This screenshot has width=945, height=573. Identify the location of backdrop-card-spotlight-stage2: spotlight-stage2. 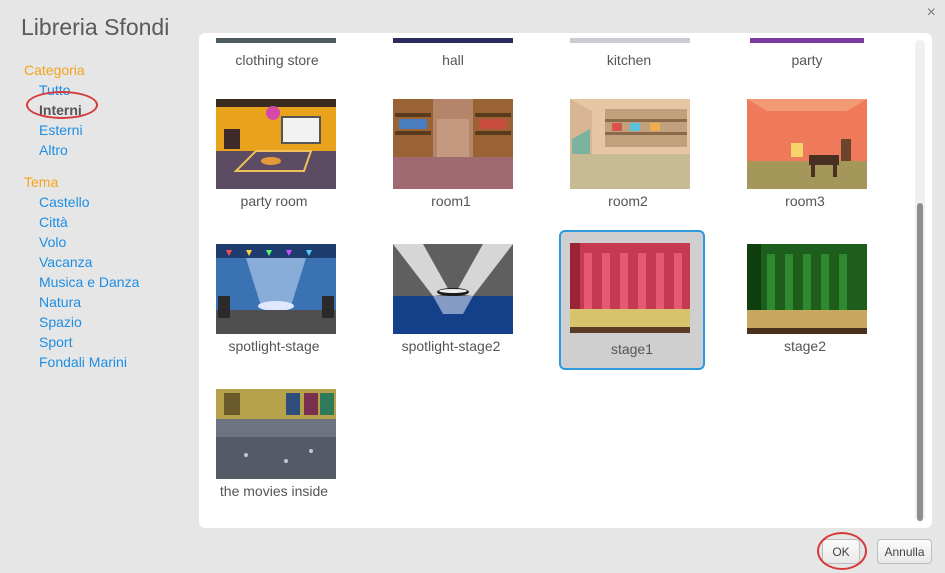
(451, 304).